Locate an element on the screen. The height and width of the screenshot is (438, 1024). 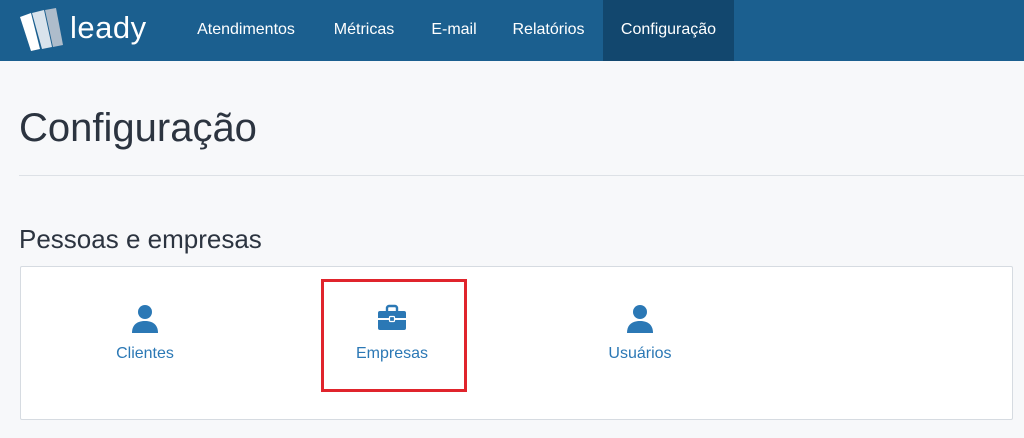
nav-item-email: E-mail is located at coordinates (454, 30).